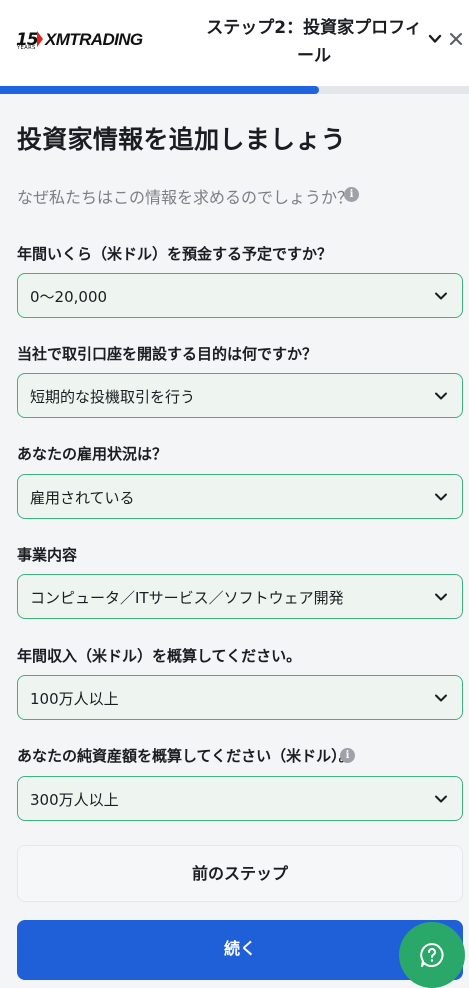 The width and height of the screenshot is (469, 988). What do you see at coordinates (185, 196) in the screenshot?
I see `why-info-link: なぜ私たちはこの情報を求めるのでしょうか？` at bounding box center [185, 196].